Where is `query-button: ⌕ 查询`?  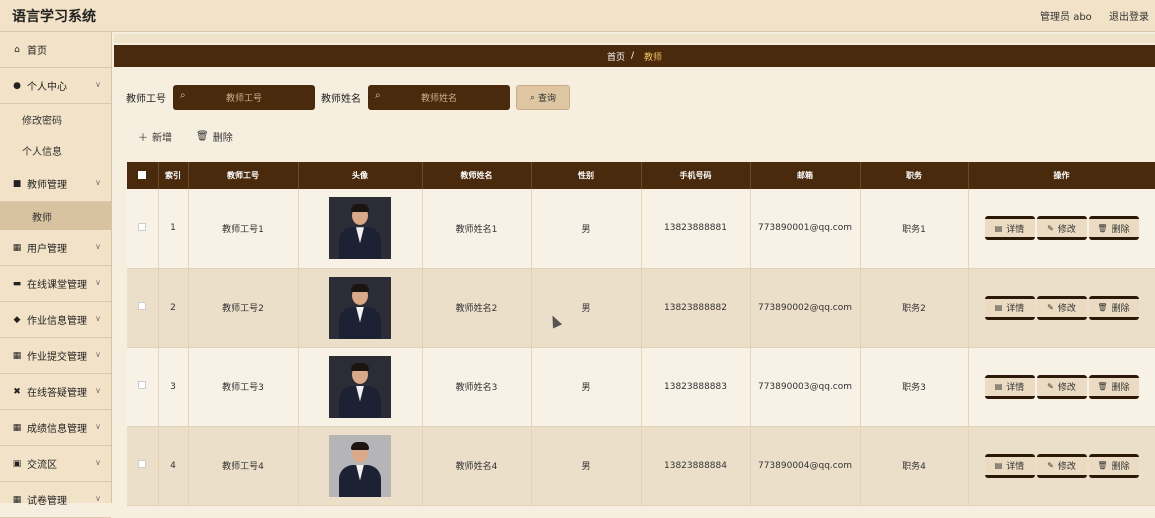 query-button: ⌕ 查询 is located at coordinates (543, 97).